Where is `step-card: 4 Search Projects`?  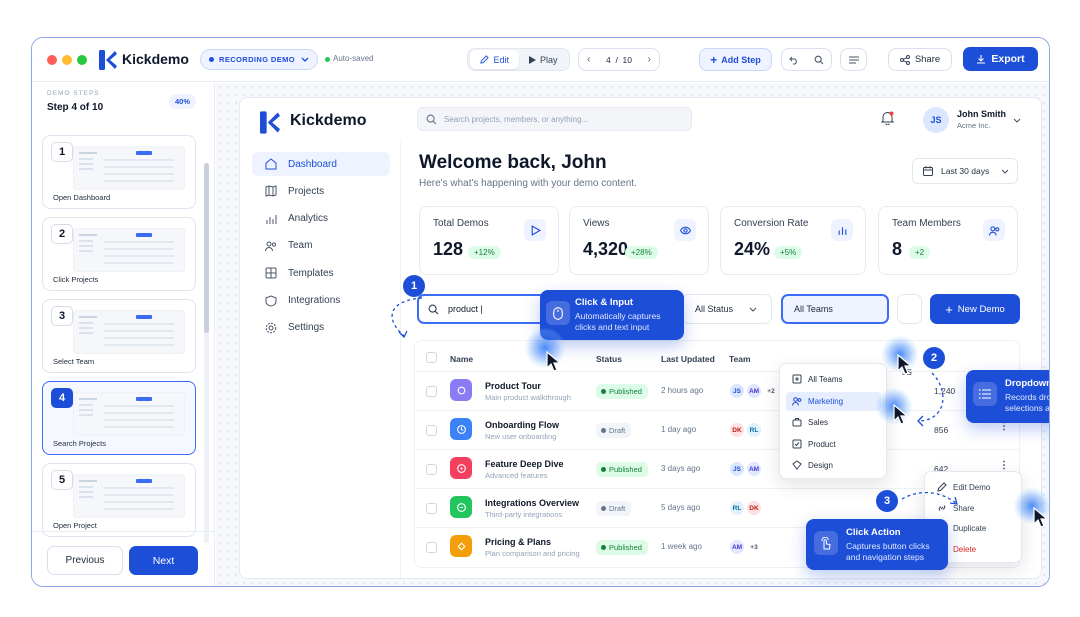
step-card: 4 Search Projects is located at coordinates (119, 418).